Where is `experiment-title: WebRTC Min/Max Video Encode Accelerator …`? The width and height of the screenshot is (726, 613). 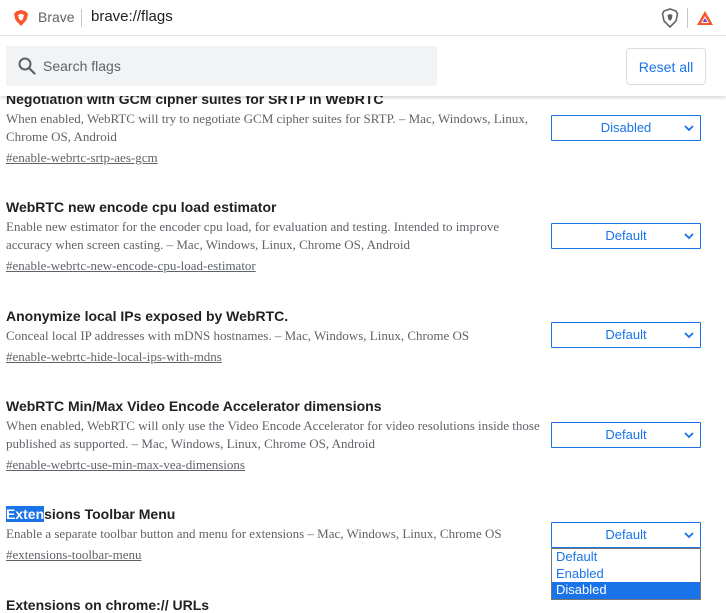 experiment-title: WebRTC Min/Max Video Encode Accelerator … is located at coordinates (194, 406).